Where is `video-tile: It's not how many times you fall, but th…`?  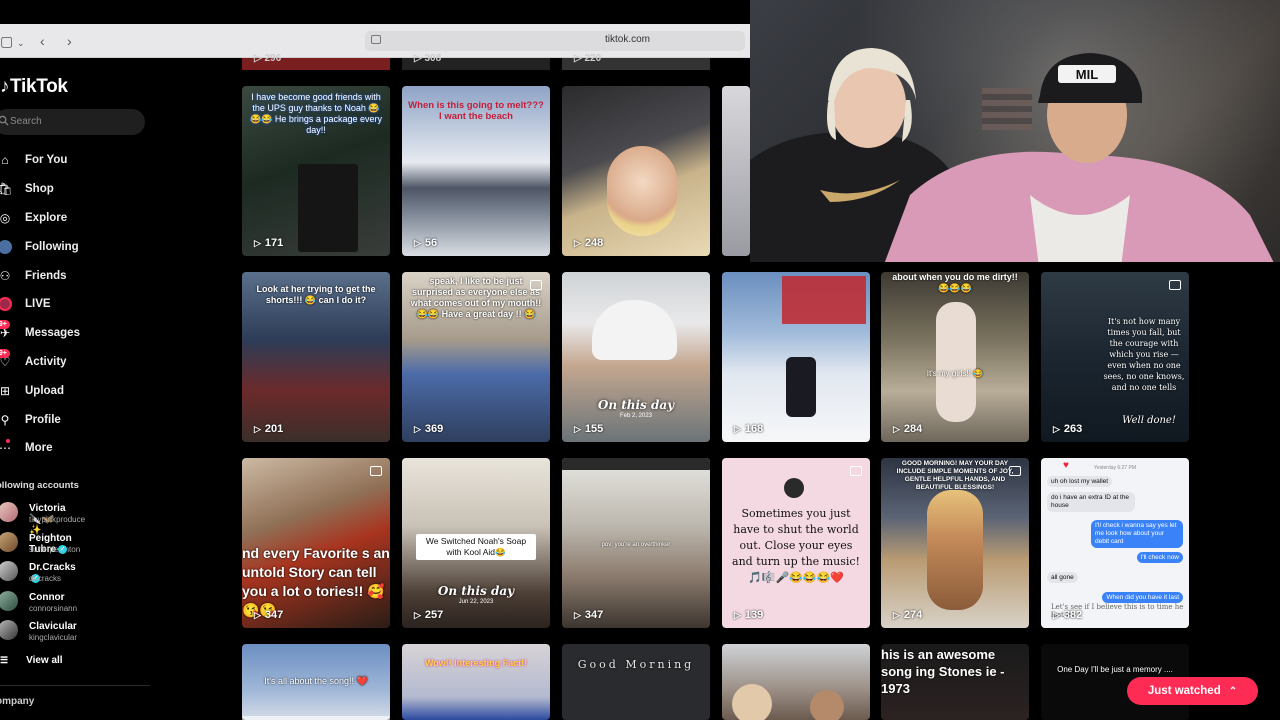 video-tile: It's not how many times you fall, but th… is located at coordinates (1115, 357).